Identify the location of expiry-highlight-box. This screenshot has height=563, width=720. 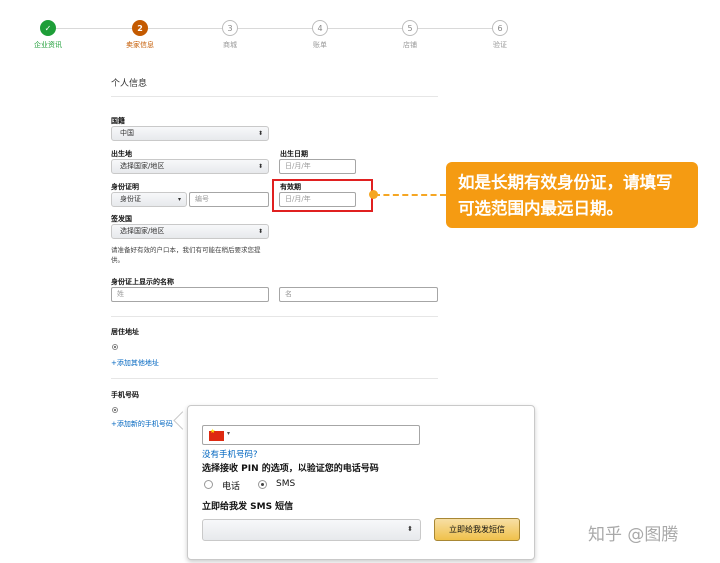
(322, 195).